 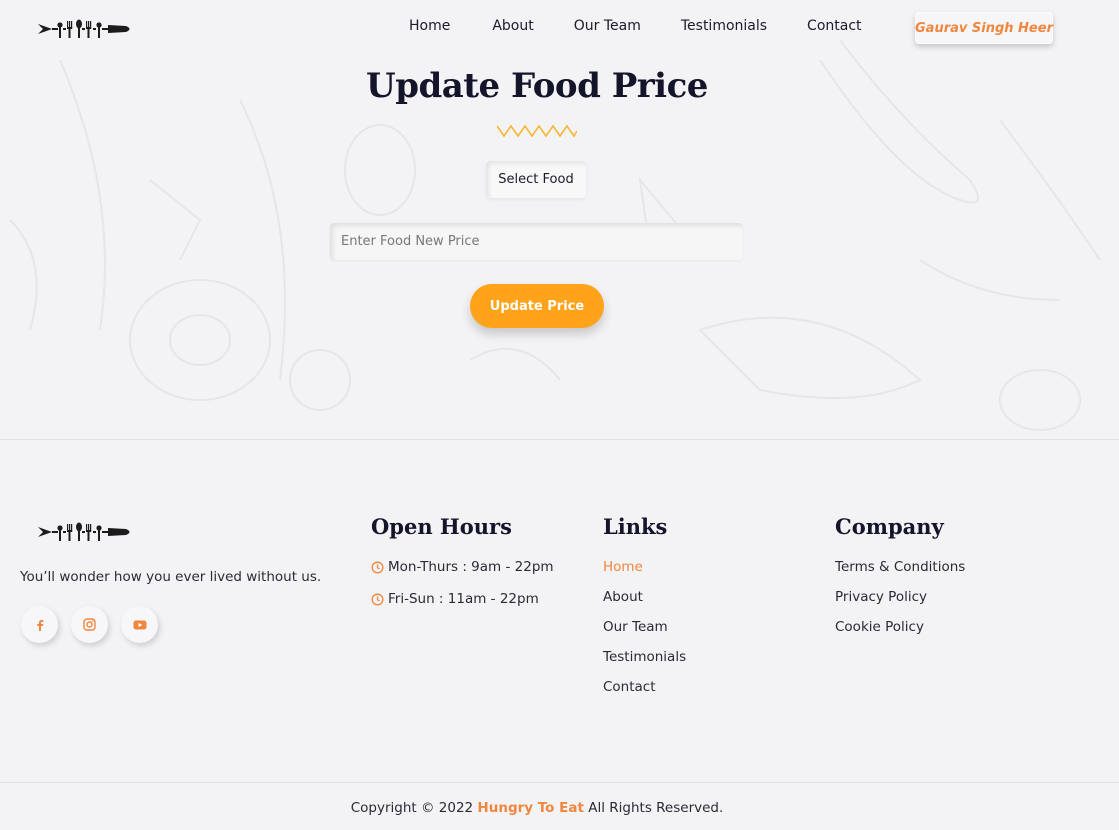 I want to click on footer-link-home: Home, so click(x=623, y=567).